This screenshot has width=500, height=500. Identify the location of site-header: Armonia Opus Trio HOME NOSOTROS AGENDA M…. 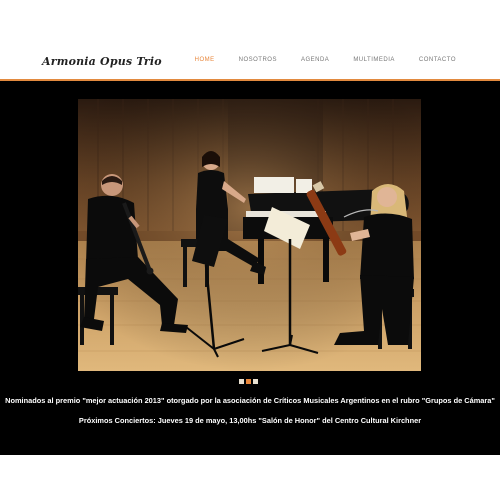
(250, 62).